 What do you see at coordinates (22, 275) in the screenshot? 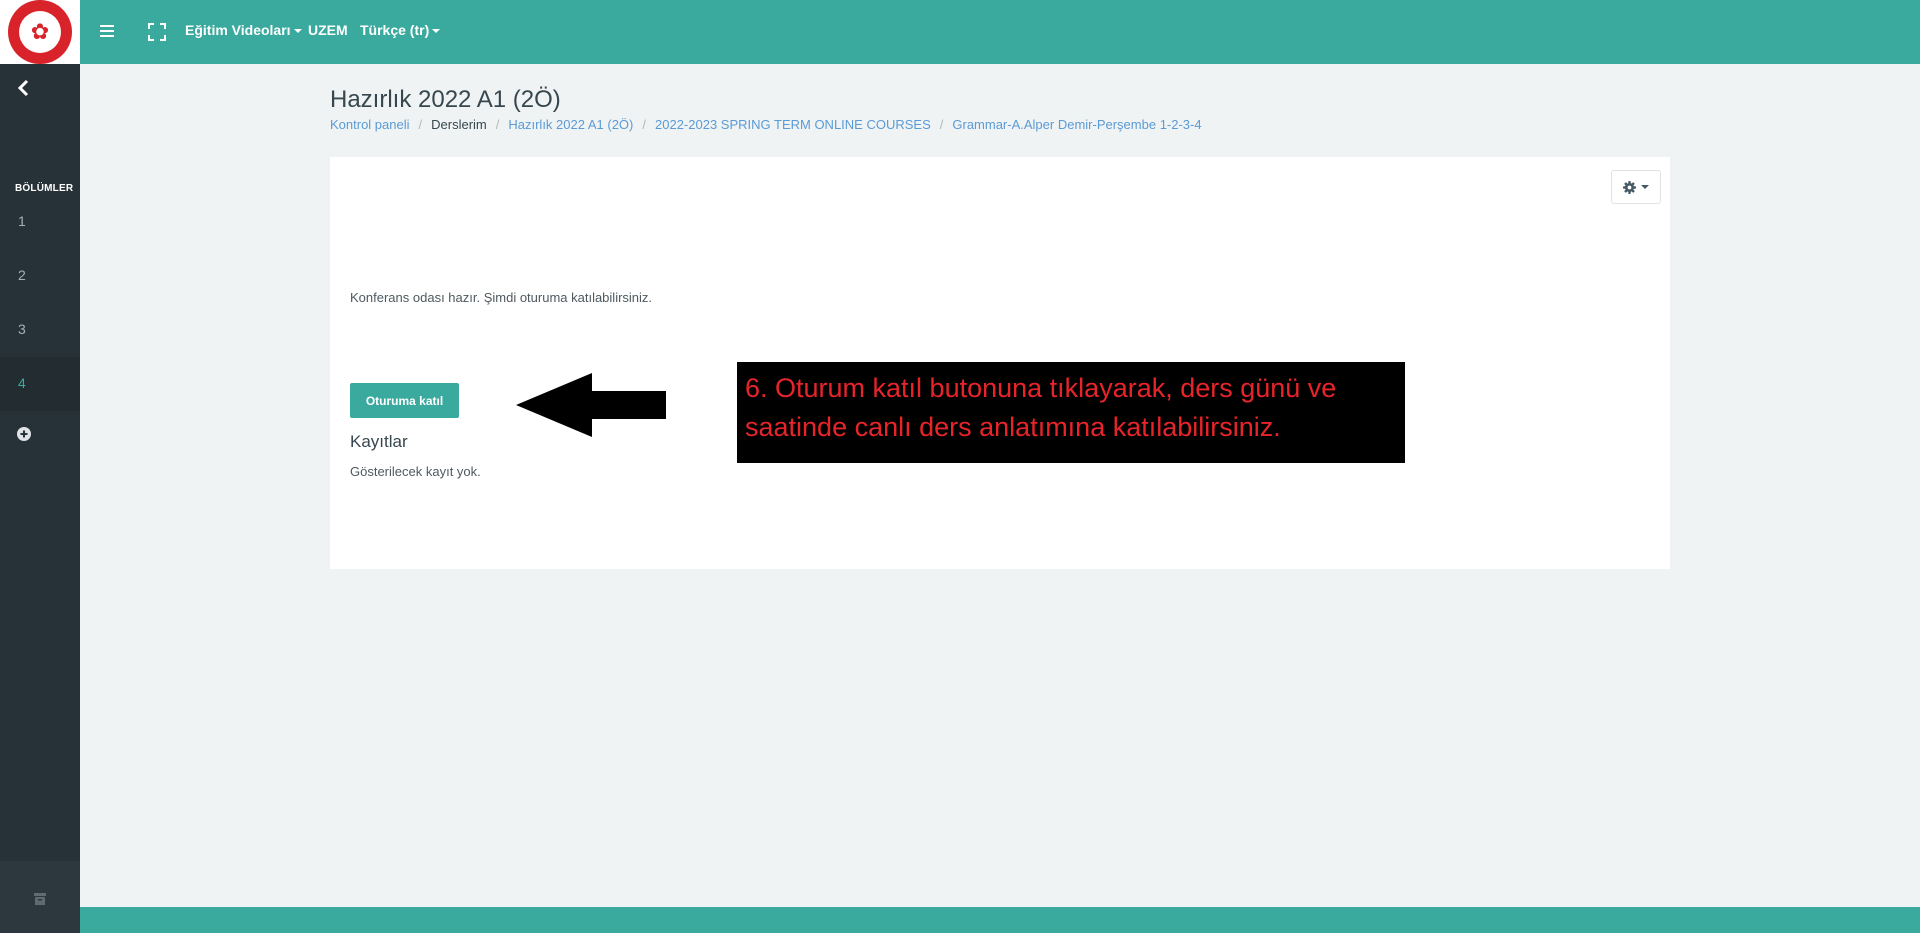
I see `sidebar-item-label: 2` at bounding box center [22, 275].